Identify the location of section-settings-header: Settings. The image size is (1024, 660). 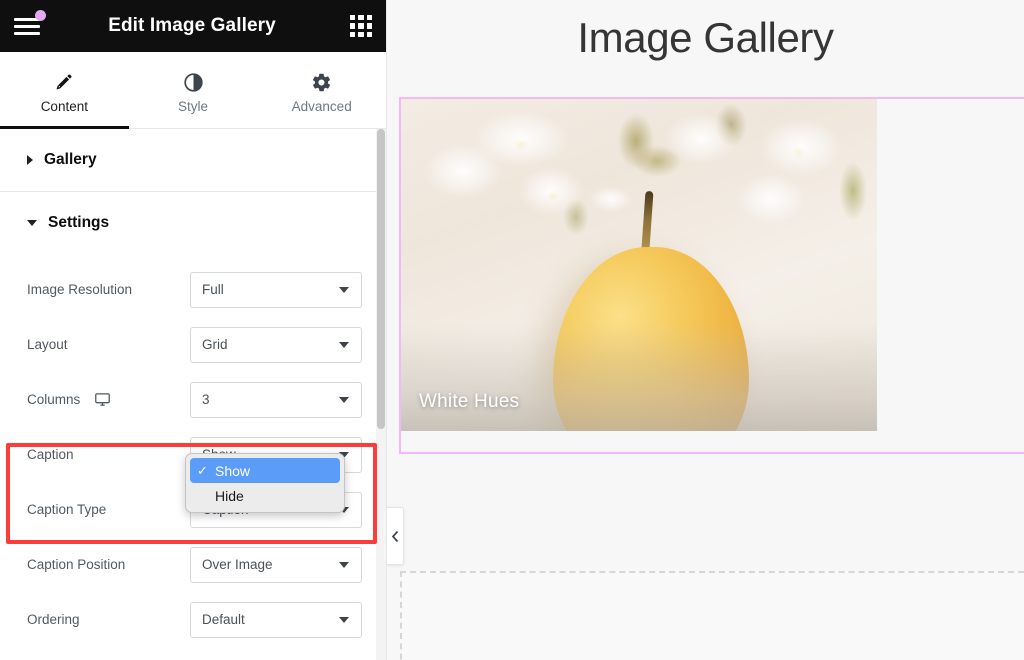
(193, 223).